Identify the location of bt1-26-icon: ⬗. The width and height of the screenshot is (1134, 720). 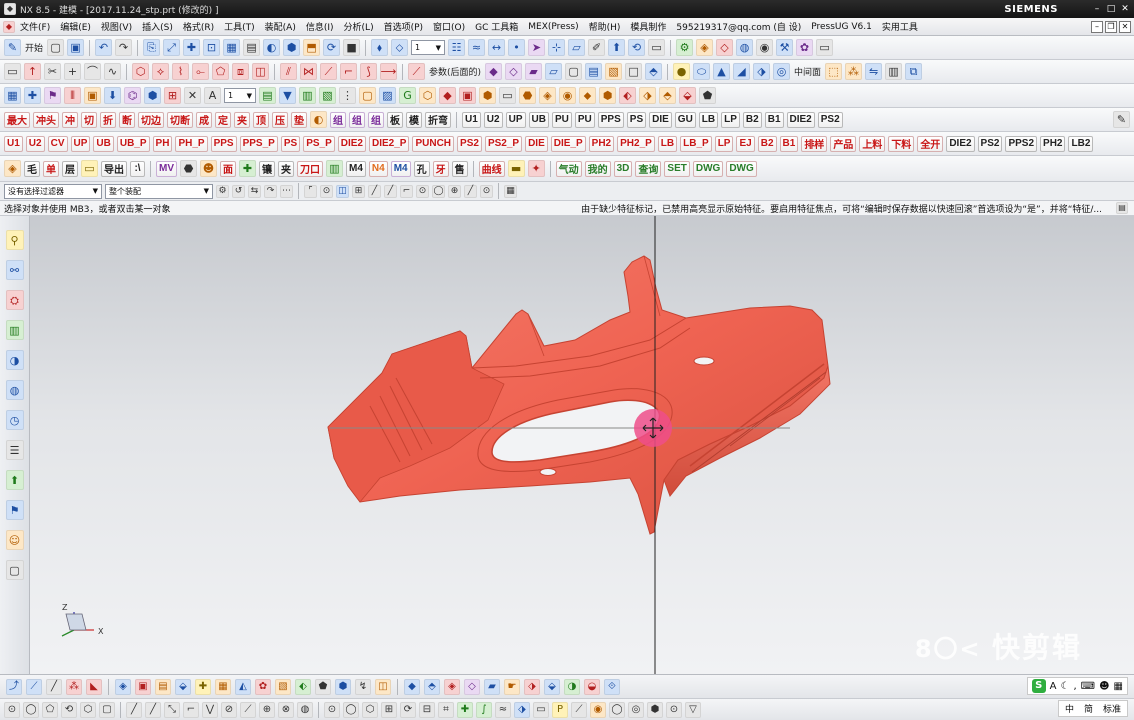
(532, 686).